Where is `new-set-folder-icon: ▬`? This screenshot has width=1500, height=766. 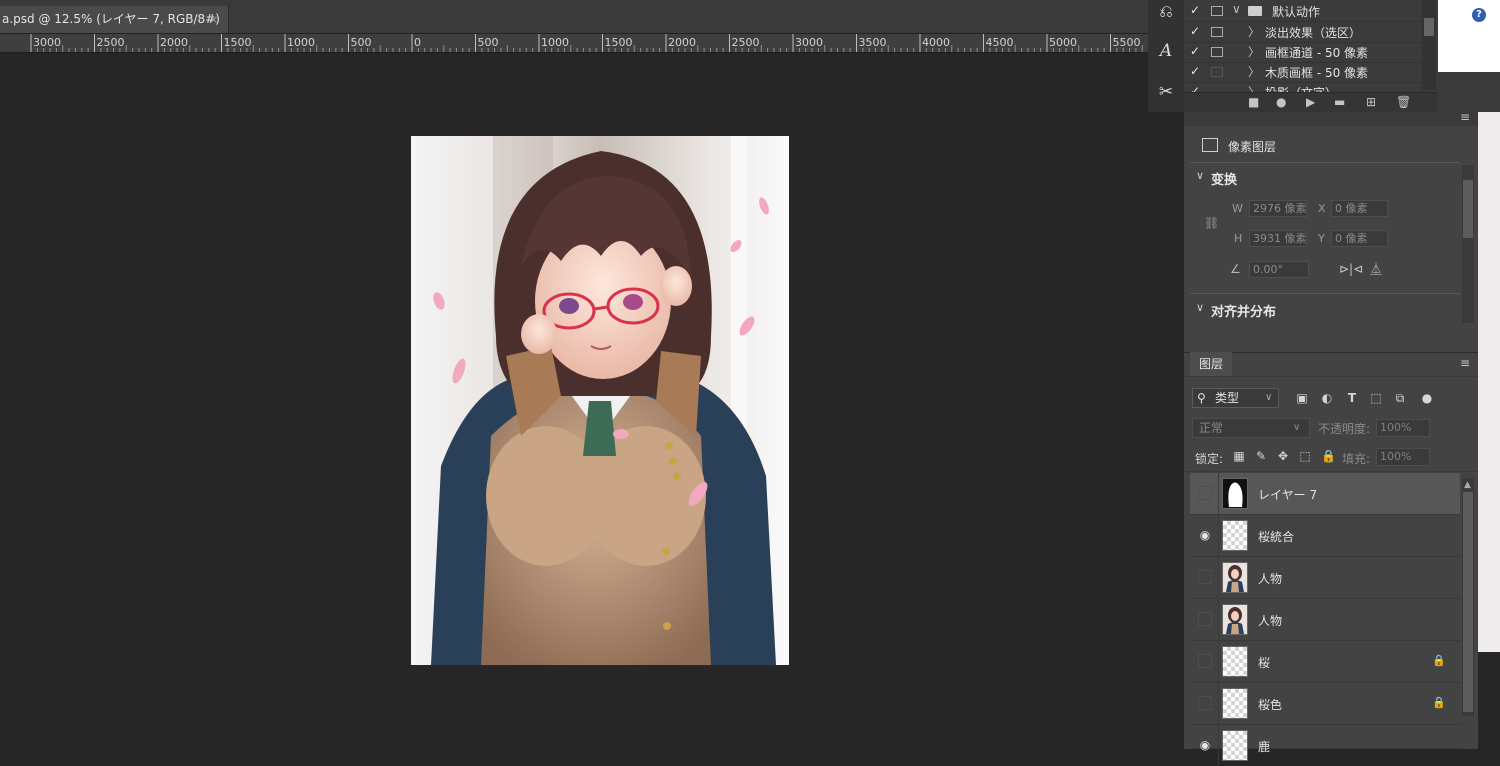
new-set-folder-icon: ▬ is located at coordinates (1339, 102).